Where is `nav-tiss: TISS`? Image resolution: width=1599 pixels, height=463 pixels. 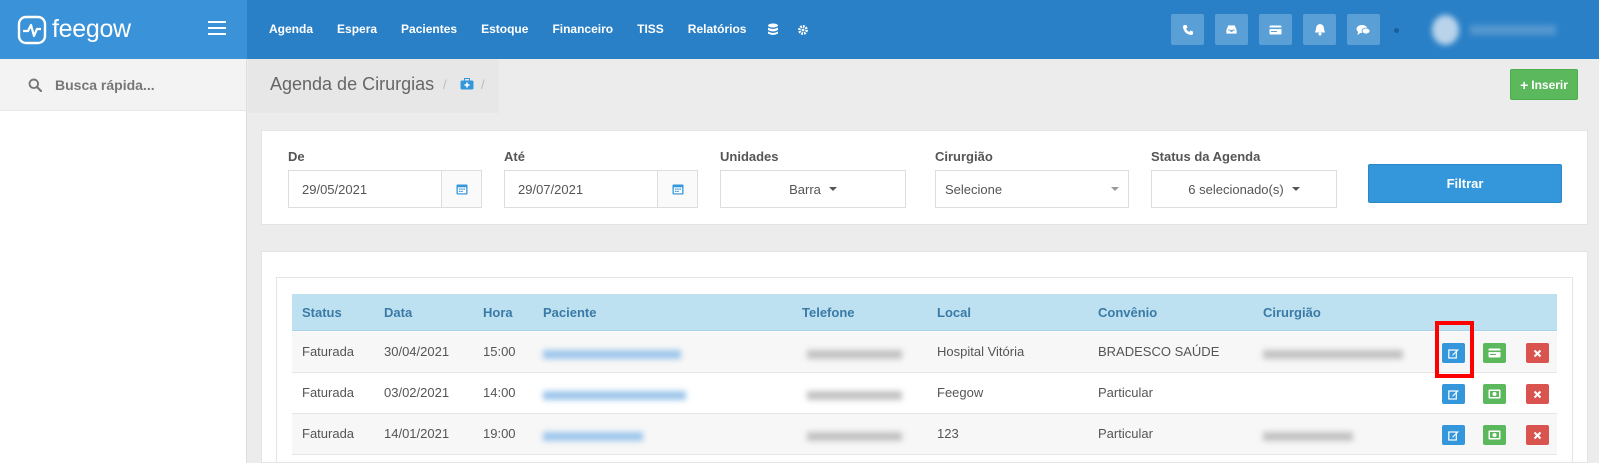
nav-tiss: TISS is located at coordinates (650, 29).